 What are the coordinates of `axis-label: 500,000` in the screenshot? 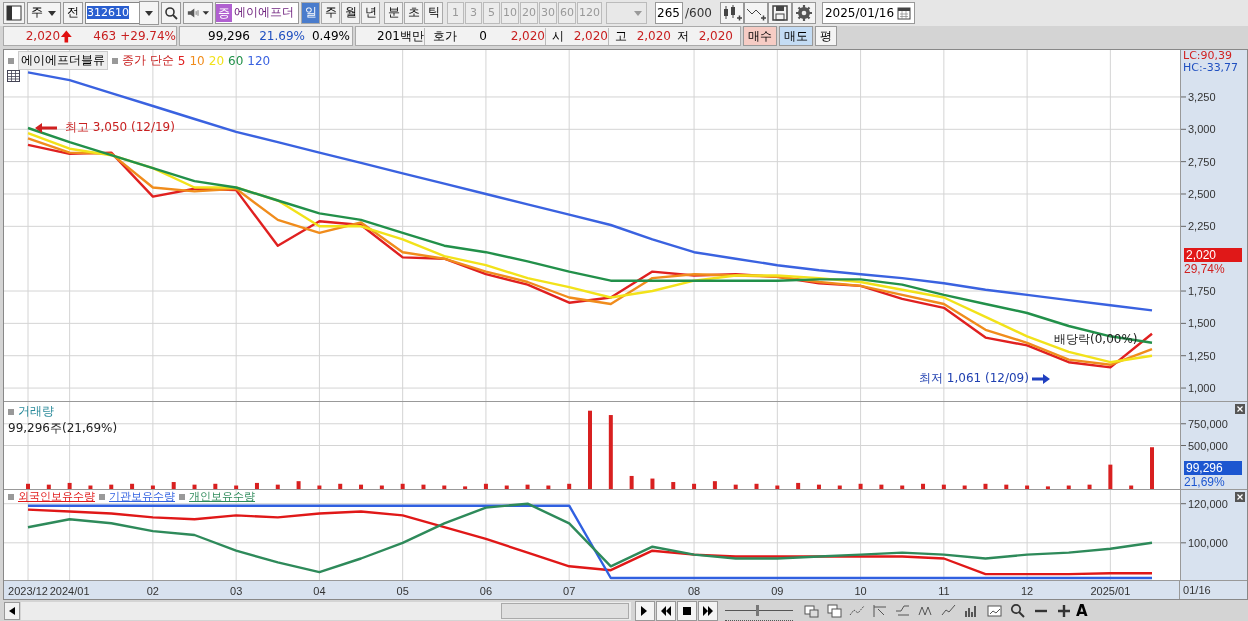 It's located at (1208, 445).